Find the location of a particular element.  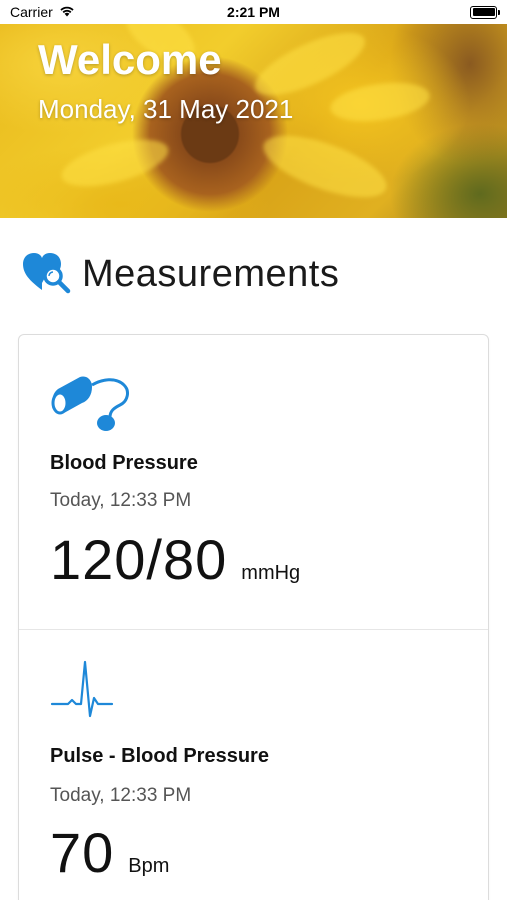

status-left: Carrier is located at coordinates (42, 12).